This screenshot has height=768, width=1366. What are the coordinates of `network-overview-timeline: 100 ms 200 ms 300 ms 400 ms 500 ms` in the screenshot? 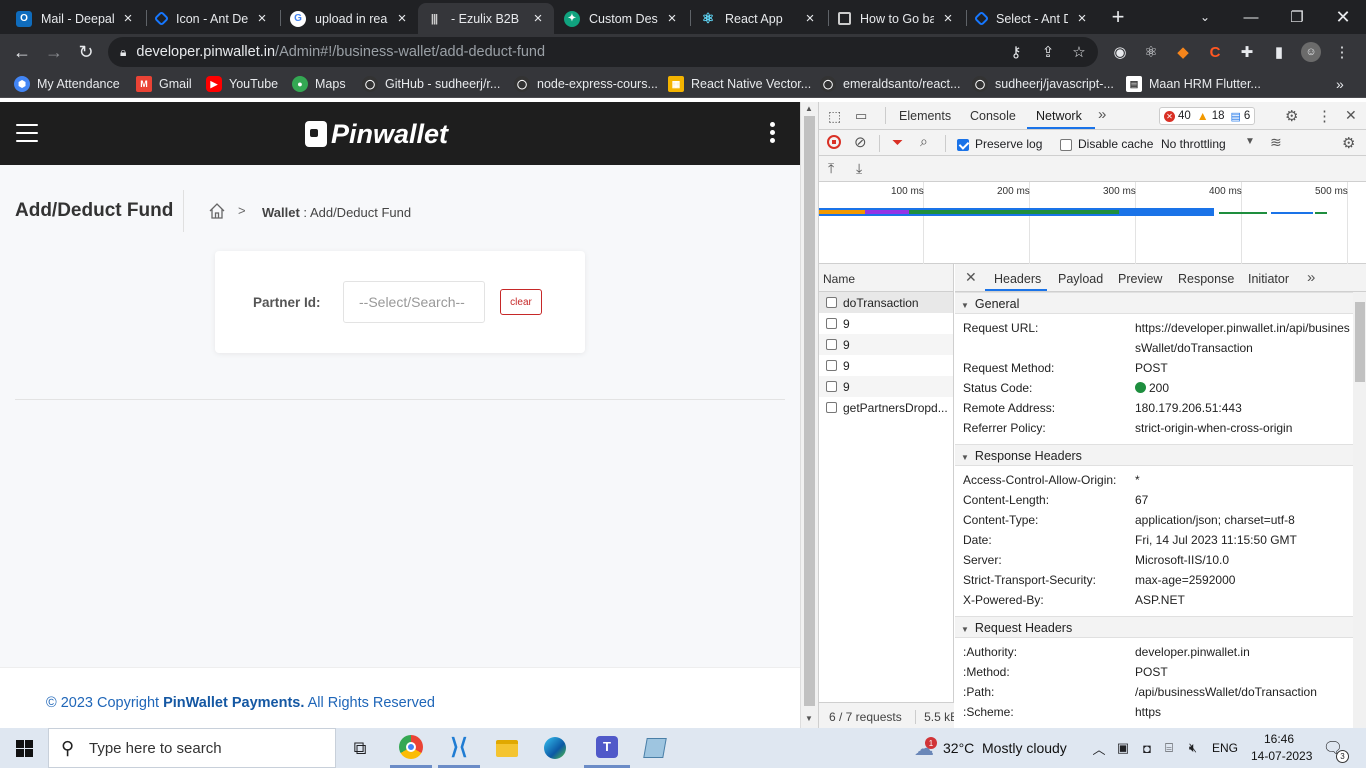 It's located at (1092, 223).